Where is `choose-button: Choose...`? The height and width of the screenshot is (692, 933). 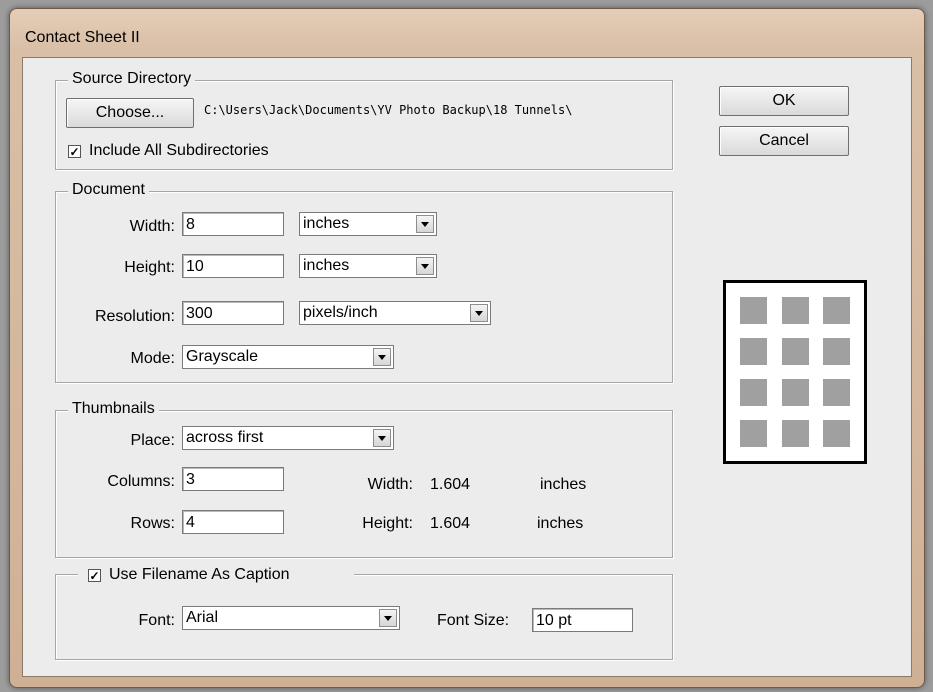 choose-button: Choose... is located at coordinates (130, 113).